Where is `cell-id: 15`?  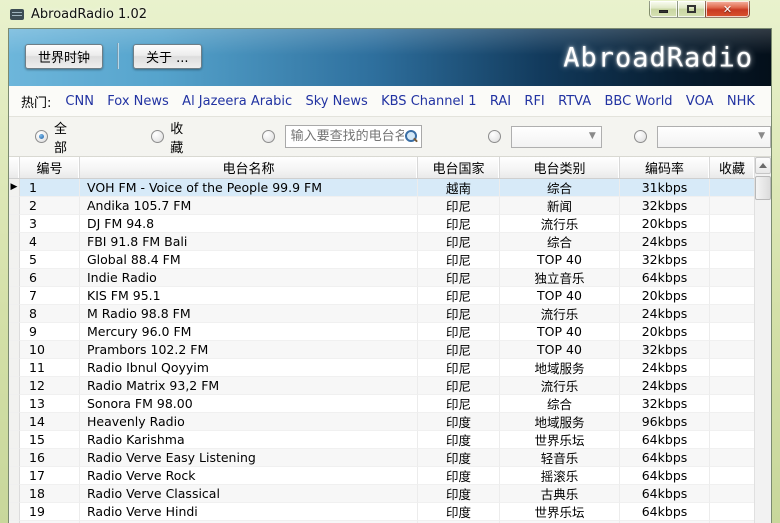 cell-id: 15 is located at coordinates (50, 440).